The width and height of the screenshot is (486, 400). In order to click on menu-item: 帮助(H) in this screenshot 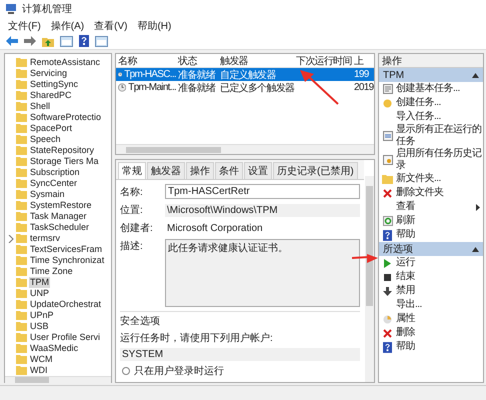, I will do `click(154, 25)`.